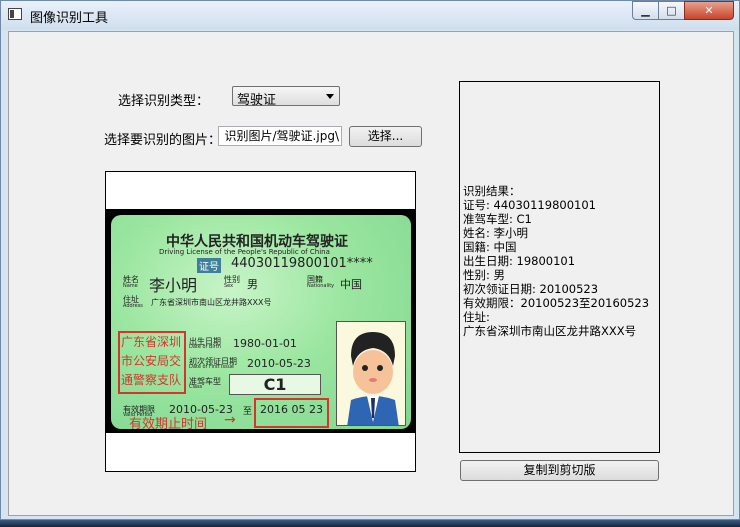 The image size is (740, 527). I want to click on result-line: 广东省深圳市南山区龙井路XXX号, so click(550, 331).